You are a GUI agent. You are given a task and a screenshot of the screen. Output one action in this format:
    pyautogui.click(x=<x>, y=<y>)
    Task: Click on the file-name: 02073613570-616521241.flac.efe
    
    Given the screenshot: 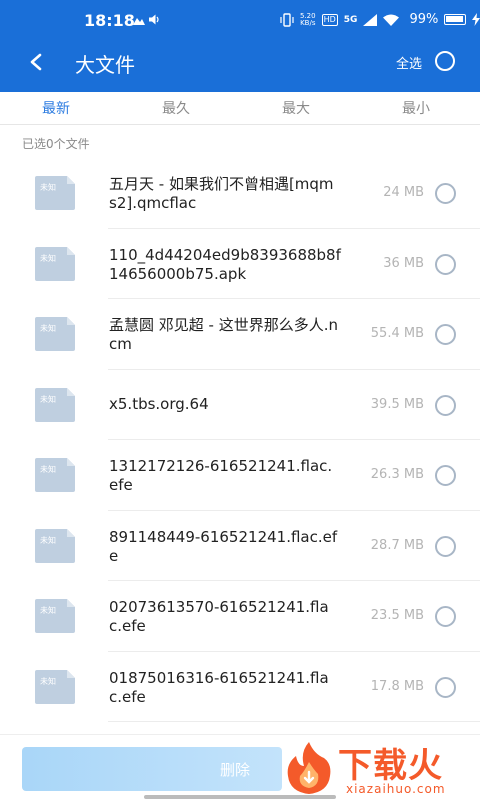 What is the action you would take?
    pyautogui.click(x=219, y=616)
    